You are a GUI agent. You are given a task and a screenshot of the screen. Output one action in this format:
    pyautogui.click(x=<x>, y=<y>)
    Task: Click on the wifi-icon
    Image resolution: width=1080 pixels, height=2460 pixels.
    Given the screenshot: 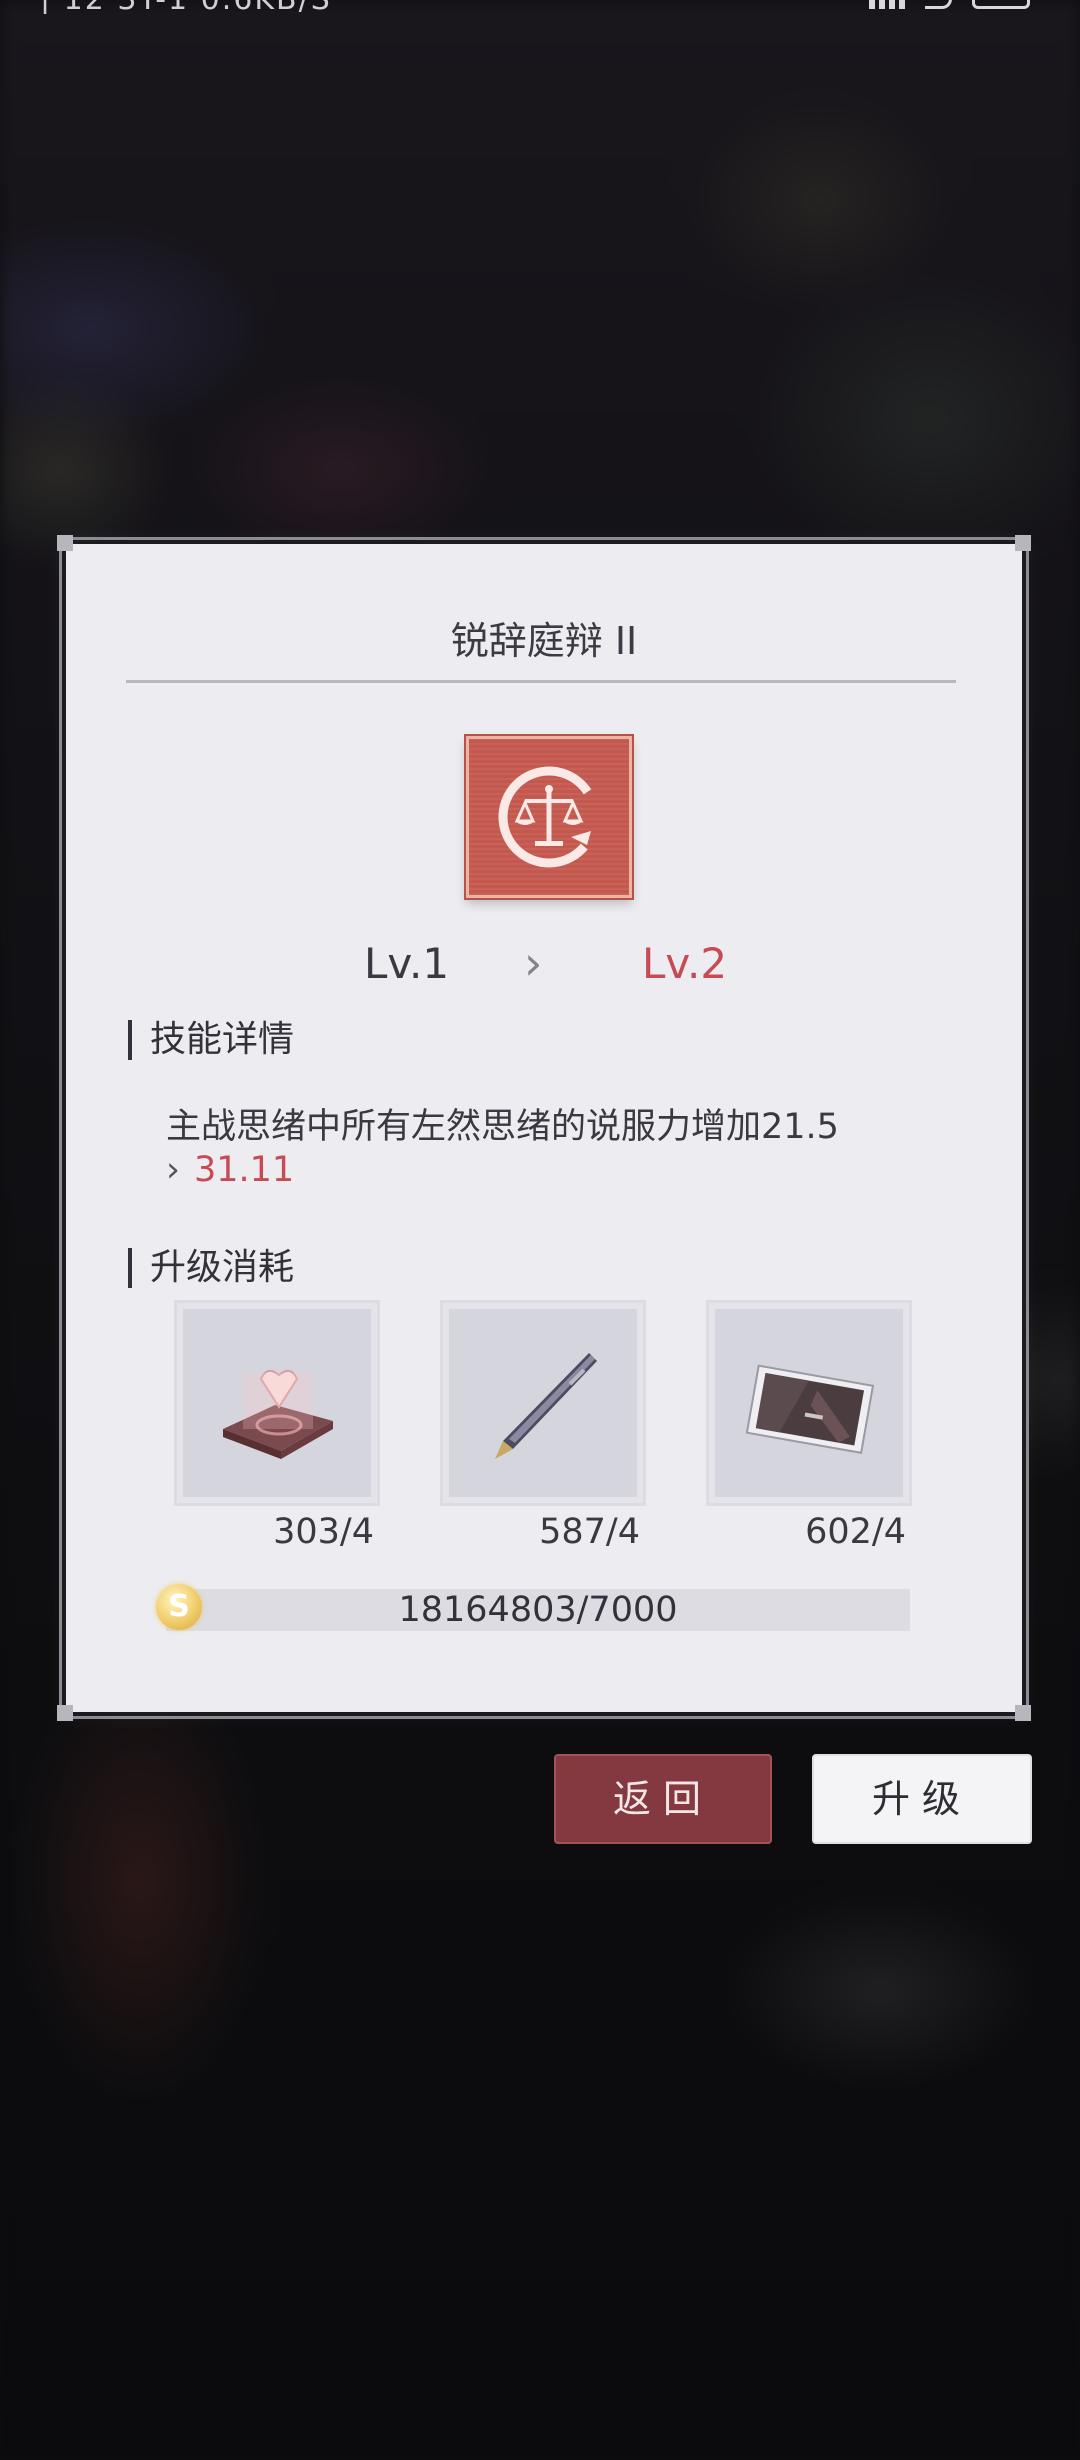 What is the action you would take?
    pyautogui.click(x=938, y=4)
    